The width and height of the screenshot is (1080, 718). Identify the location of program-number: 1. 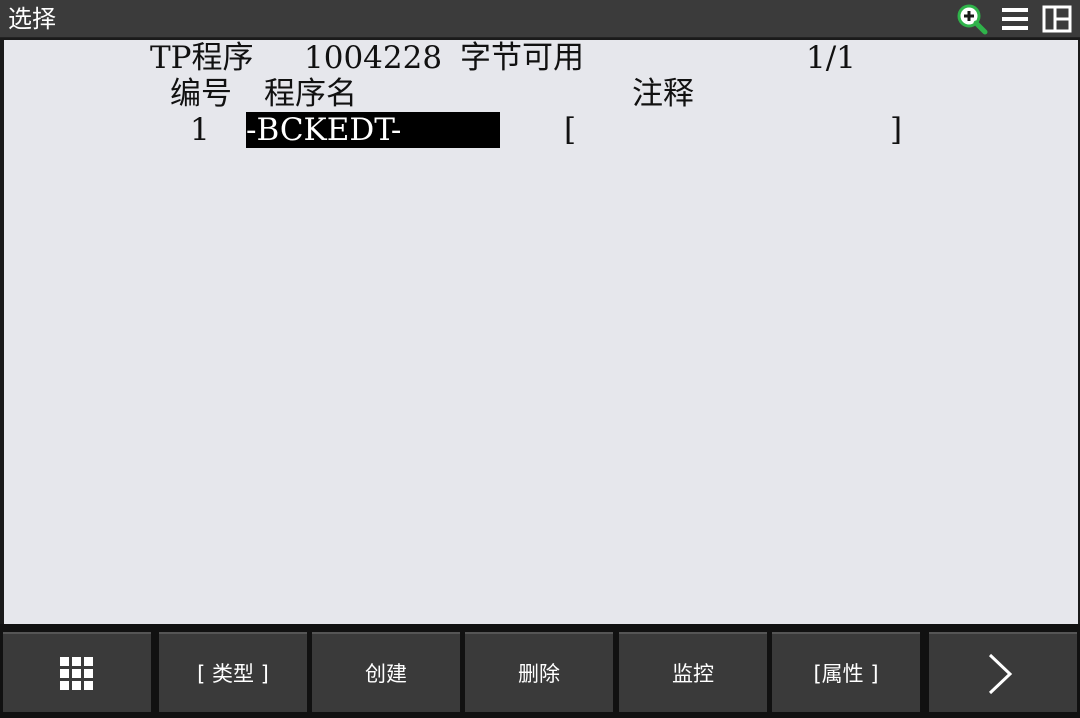
(200, 130).